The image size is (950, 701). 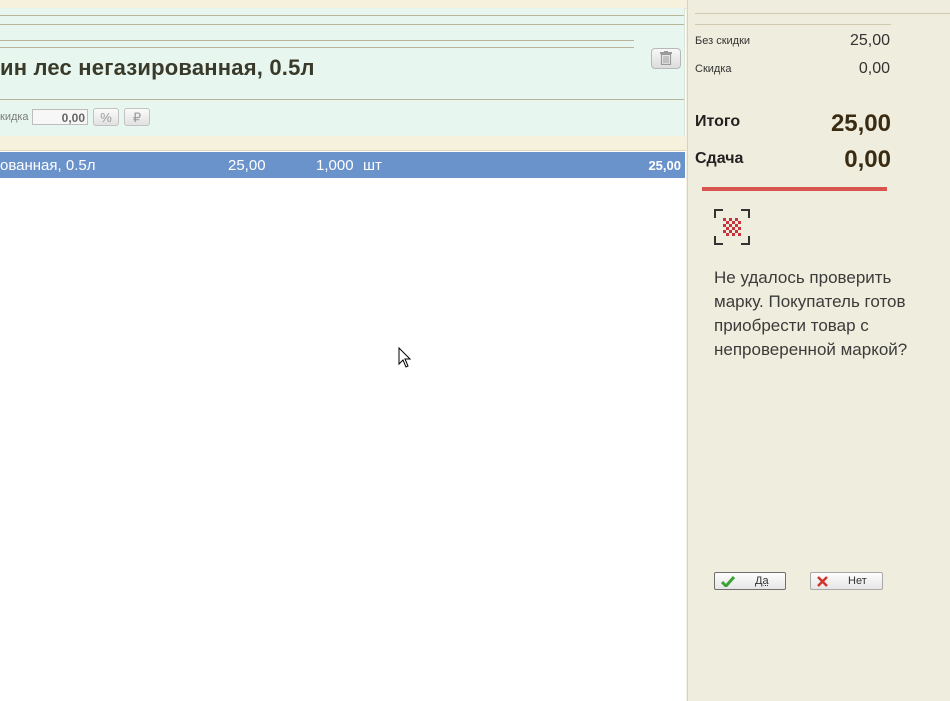 What do you see at coordinates (372, 165) in the screenshot?
I see `row-item-unit: шт` at bounding box center [372, 165].